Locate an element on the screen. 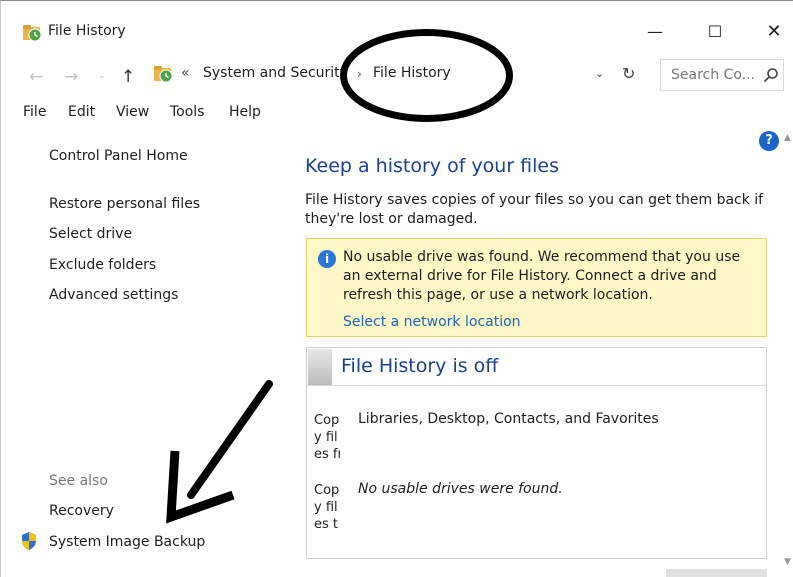 The width and height of the screenshot is (793, 577). forward-button: → is located at coordinates (71, 77).